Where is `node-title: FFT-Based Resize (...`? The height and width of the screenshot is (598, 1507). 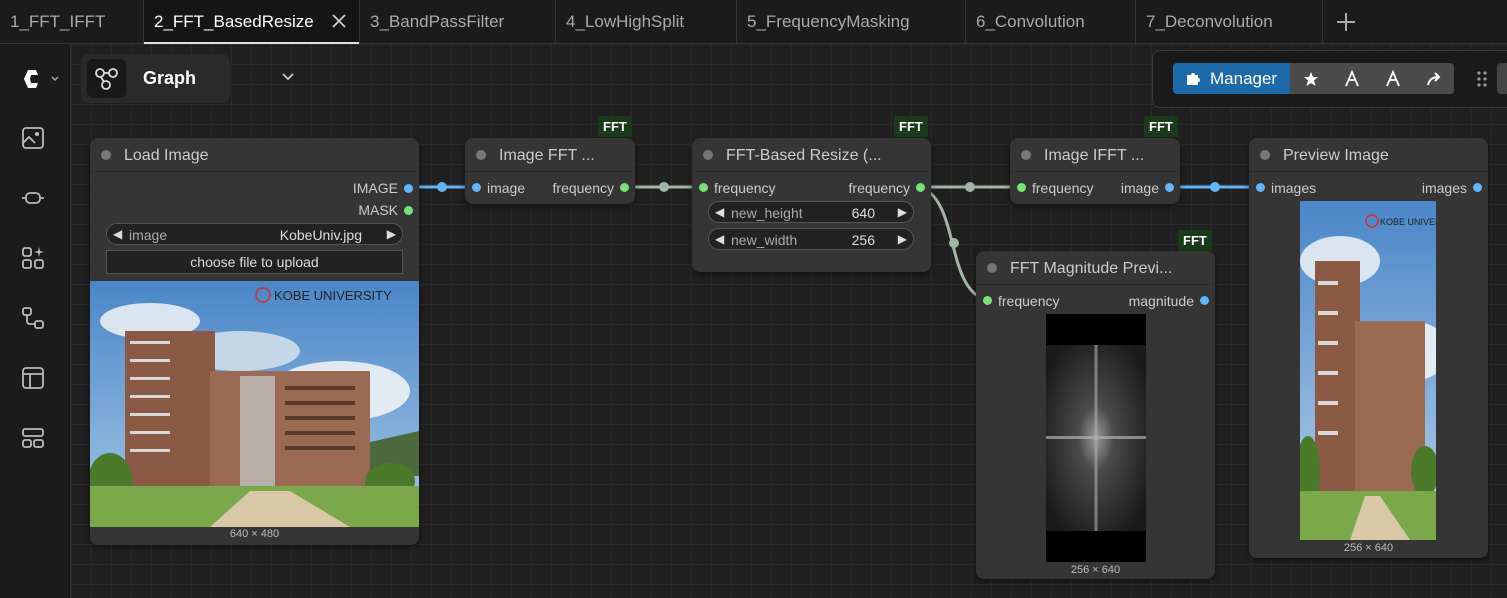 node-title: FFT-Based Resize (... is located at coordinates (804, 155).